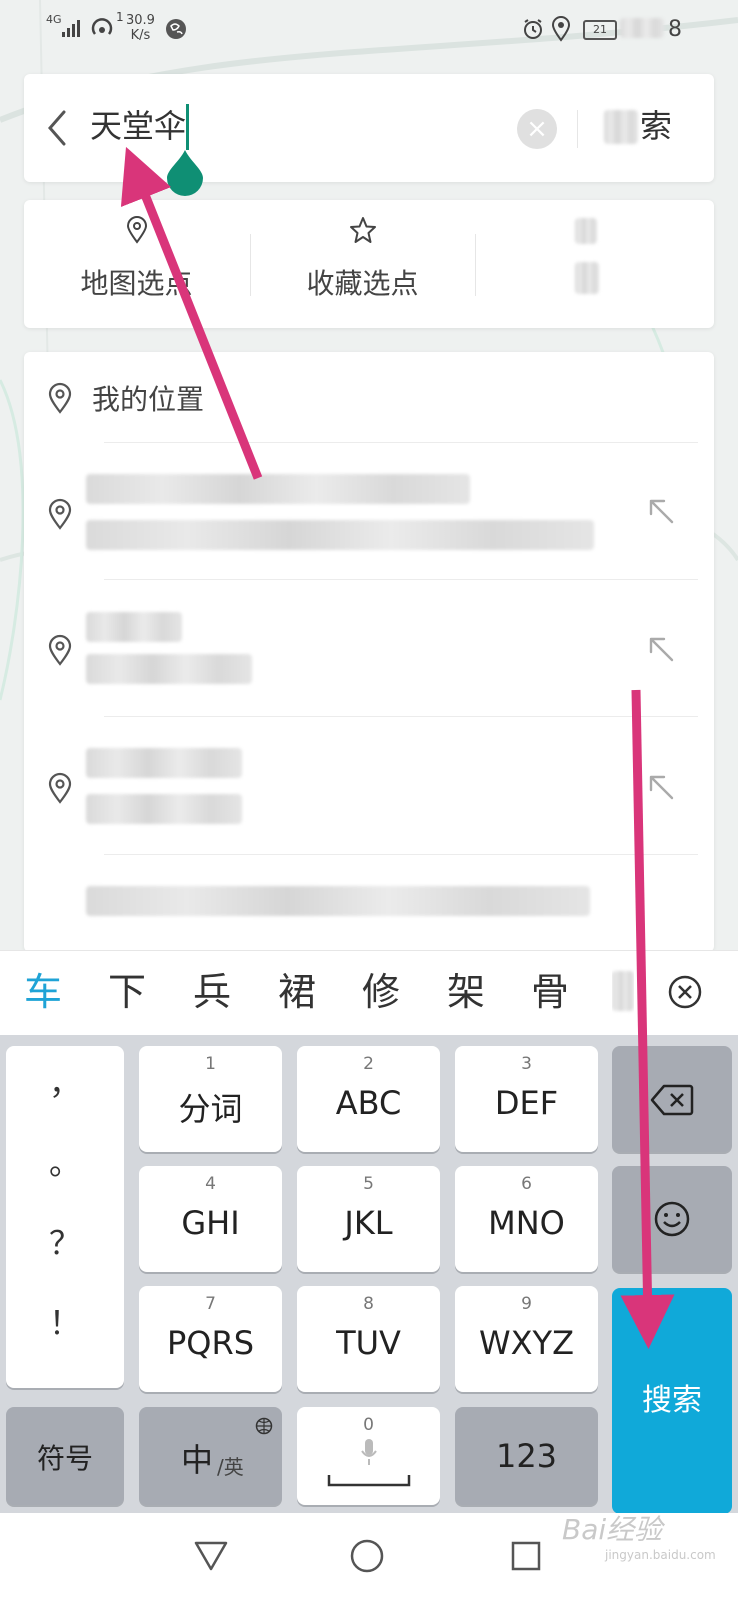  I want to click on search-input: 天堂伞, so click(138, 126).